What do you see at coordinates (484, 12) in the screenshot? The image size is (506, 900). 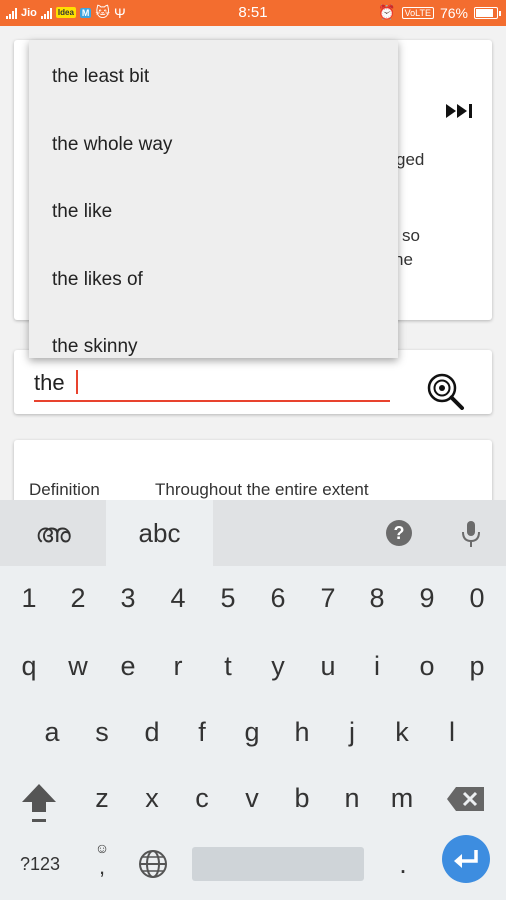 I see `battery-fill` at bounding box center [484, 12].